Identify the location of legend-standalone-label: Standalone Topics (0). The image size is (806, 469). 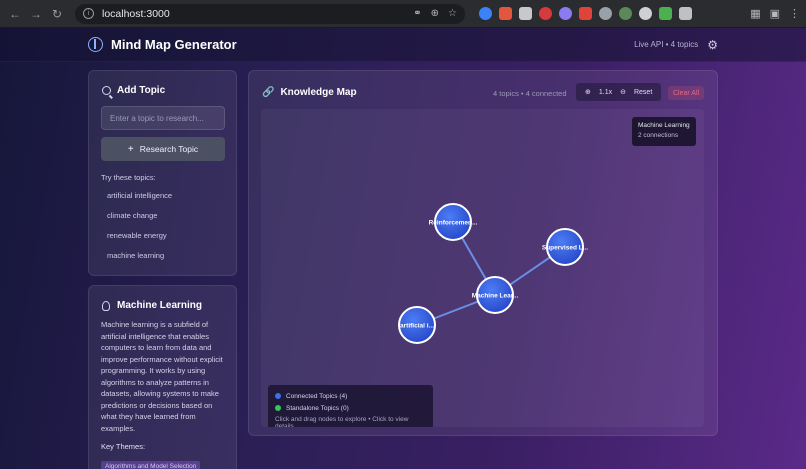
(317, 408).